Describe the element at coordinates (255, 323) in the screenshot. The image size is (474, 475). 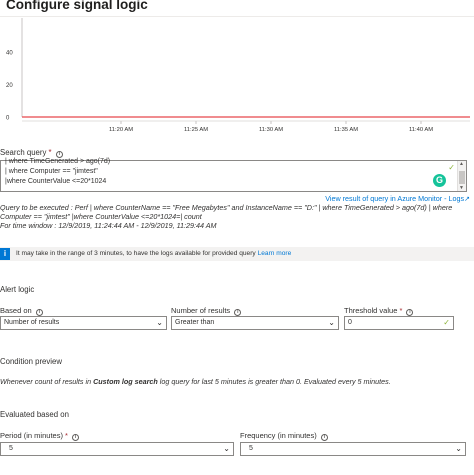
I see `number-of-results-select: Greater than ⌄` at that location.